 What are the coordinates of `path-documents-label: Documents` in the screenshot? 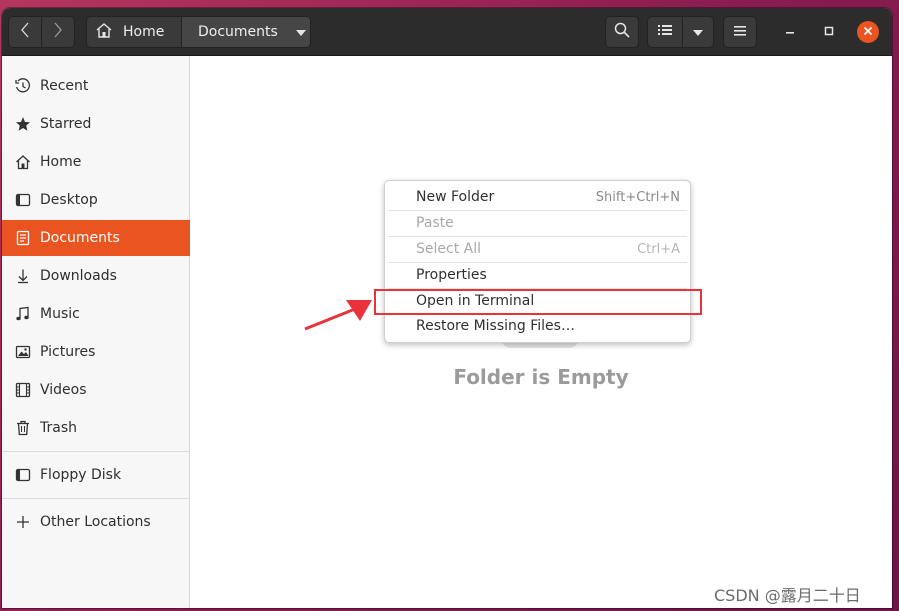 It's located at (238, 32).